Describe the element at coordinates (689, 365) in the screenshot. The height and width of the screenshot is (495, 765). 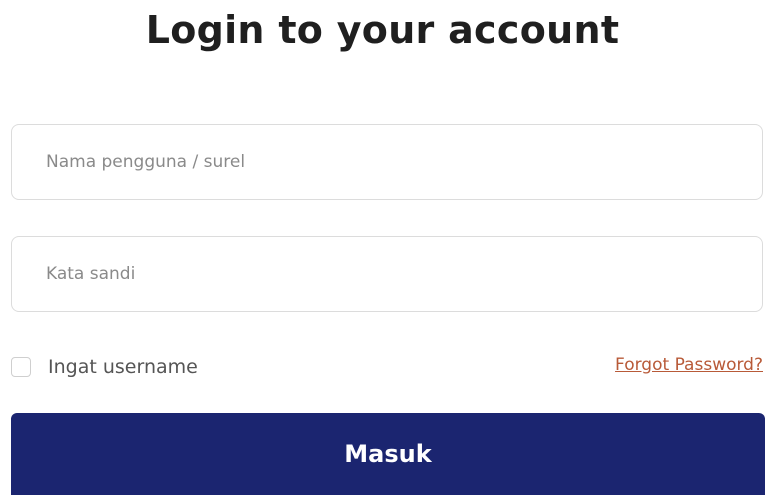
I see `forgot-password-link: Forgot Password?` at that location.